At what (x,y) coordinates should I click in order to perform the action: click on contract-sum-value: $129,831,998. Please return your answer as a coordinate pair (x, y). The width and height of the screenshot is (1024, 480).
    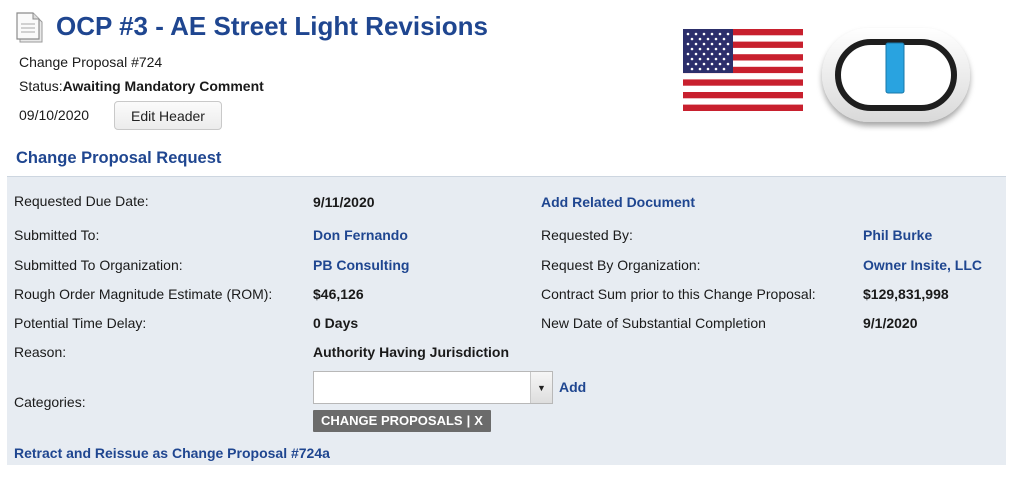
    Looking at the image, I should click on (906, 294).